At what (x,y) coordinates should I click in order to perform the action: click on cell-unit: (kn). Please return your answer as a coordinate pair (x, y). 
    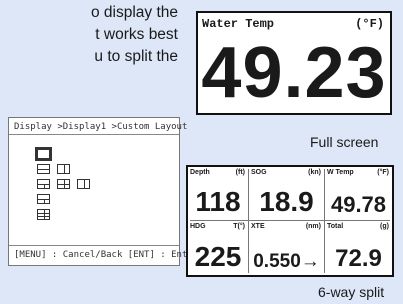
    Looking at the image, I should click on (314, 172).